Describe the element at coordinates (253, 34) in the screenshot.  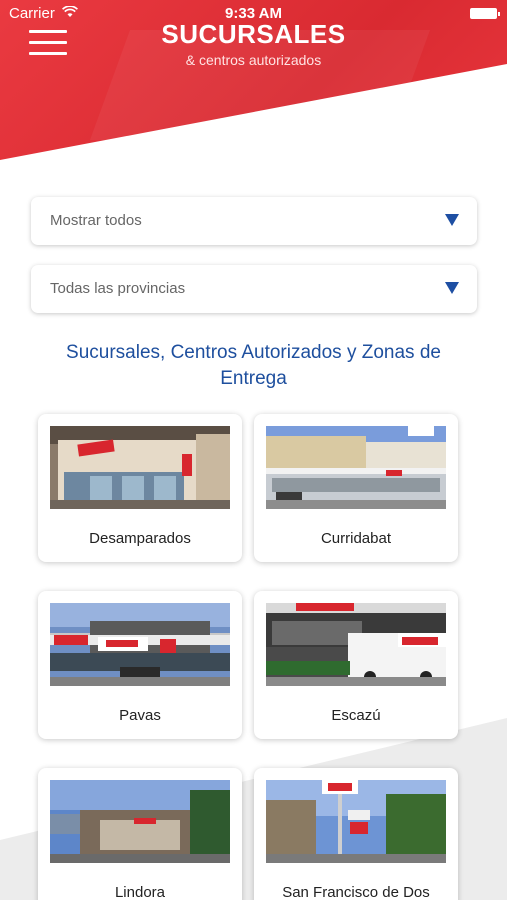
I see `page-title: SUCURSALES` at that location.